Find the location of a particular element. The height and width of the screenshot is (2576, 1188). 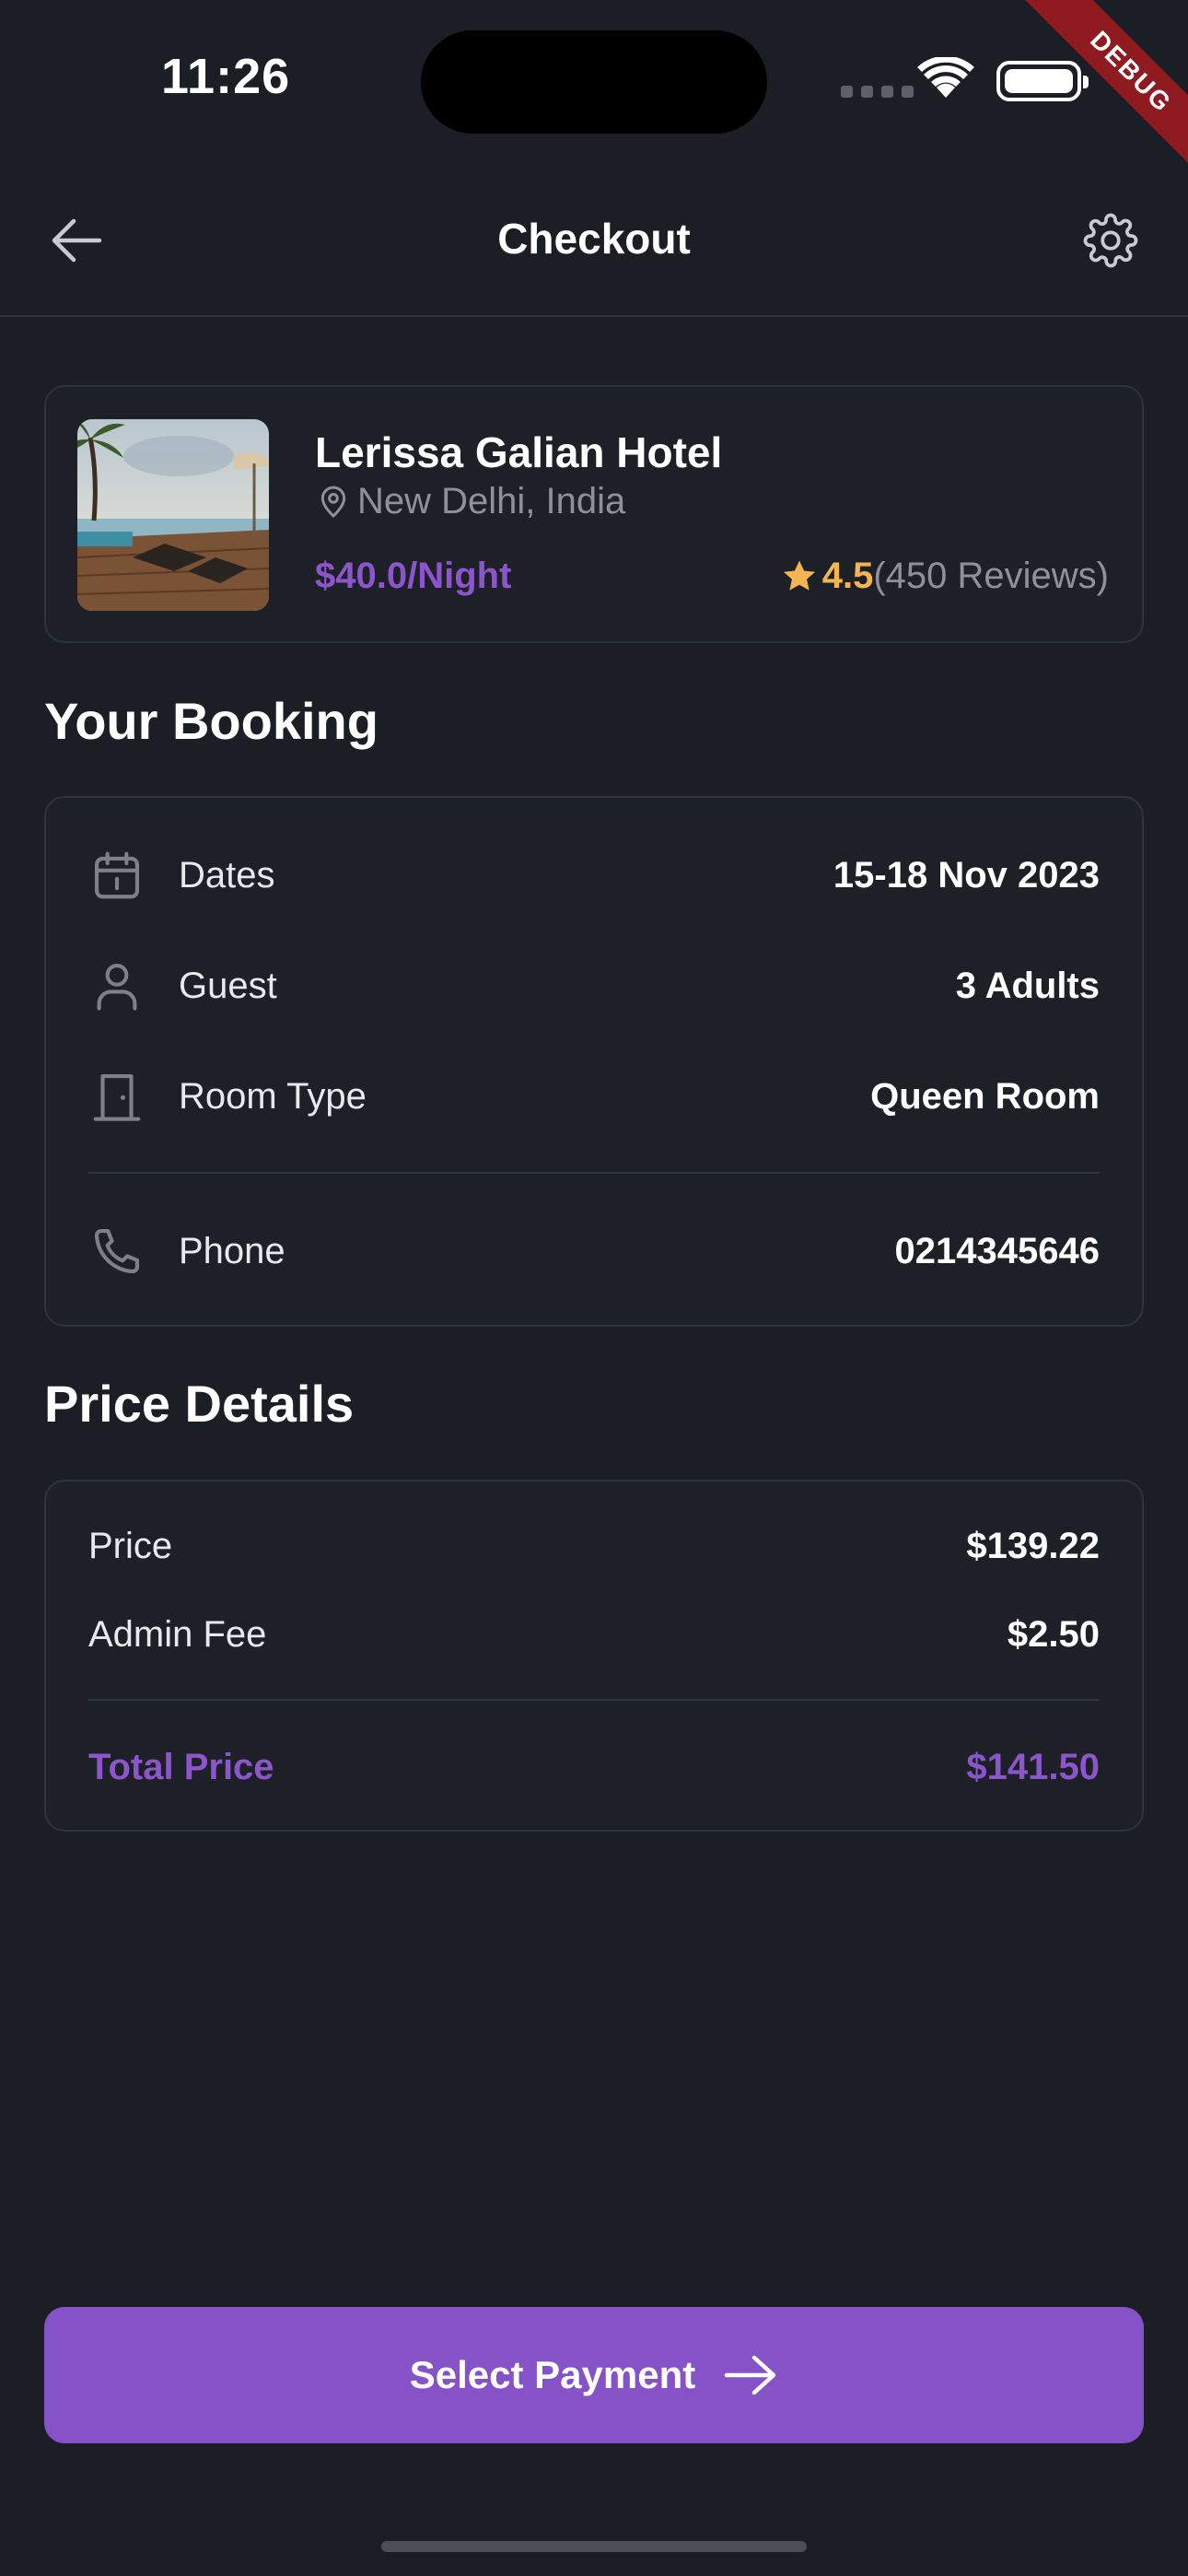

price-row: Price $139.22 is located at coordinates (594, 1546).